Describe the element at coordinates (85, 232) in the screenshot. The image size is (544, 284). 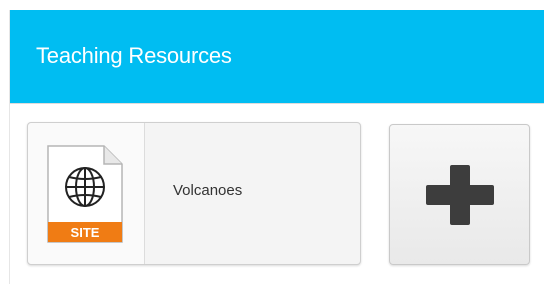
I see `file-type-badge: SITE` at that location.